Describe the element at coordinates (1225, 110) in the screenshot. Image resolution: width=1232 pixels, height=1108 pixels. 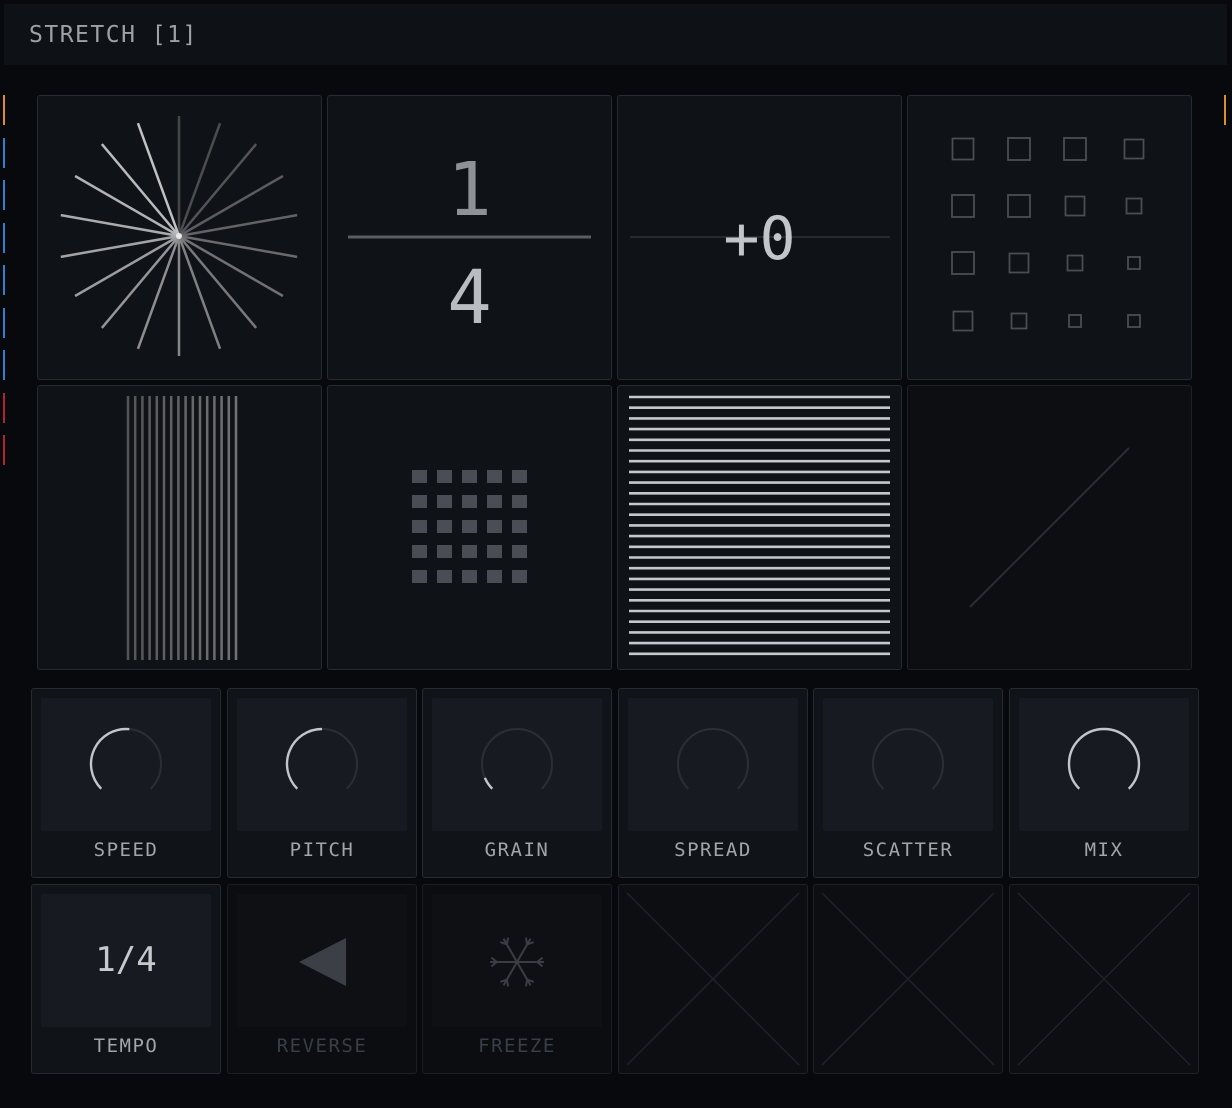
I see `right-marker` at that location.